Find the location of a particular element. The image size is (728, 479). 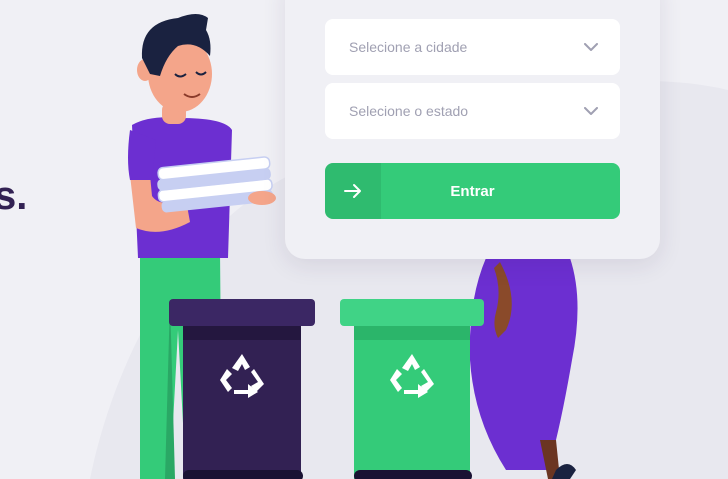

enter-button-label: Entrar is located at coordinates (472, 191).